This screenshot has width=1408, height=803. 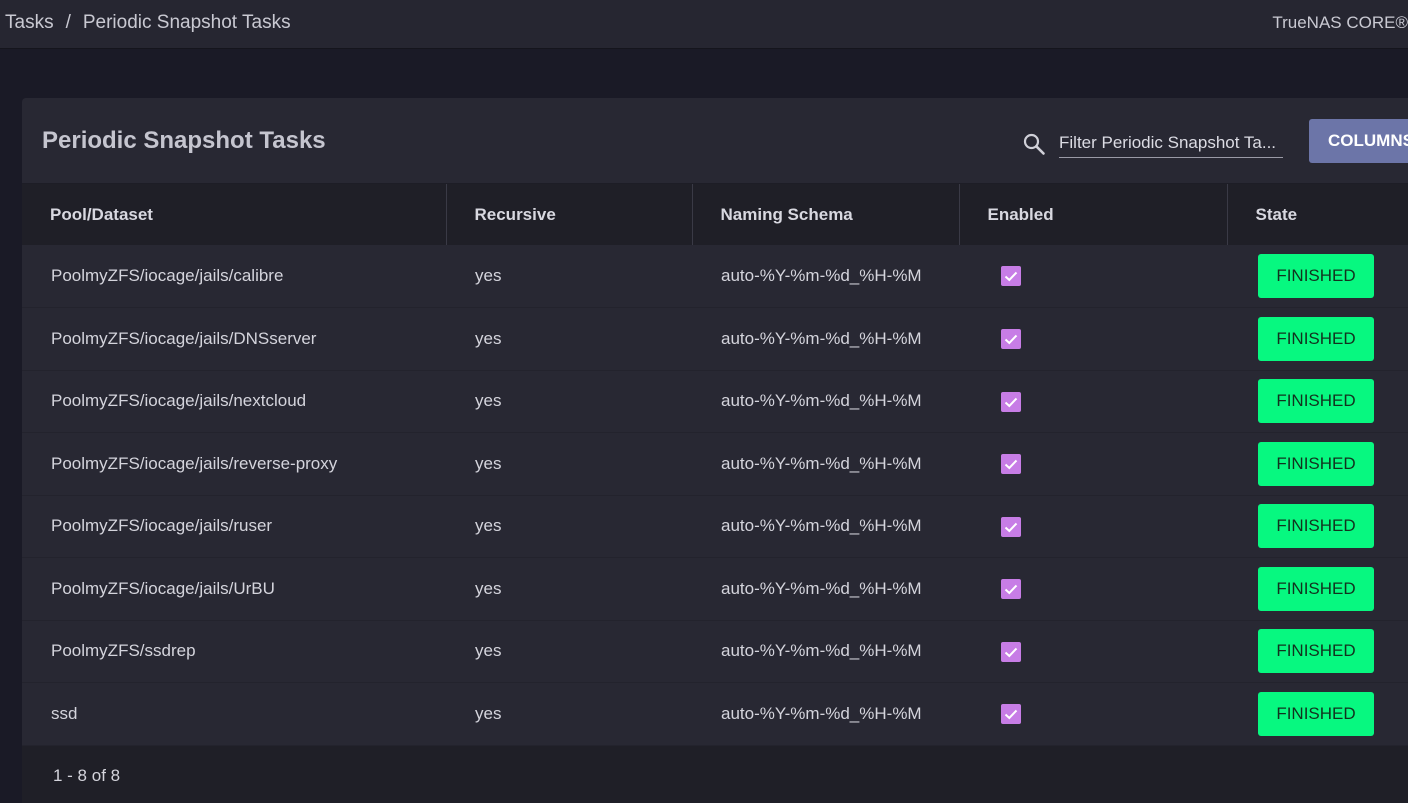 I want to click on columns-button: COLUMNS, so click(x=1358, y=141).